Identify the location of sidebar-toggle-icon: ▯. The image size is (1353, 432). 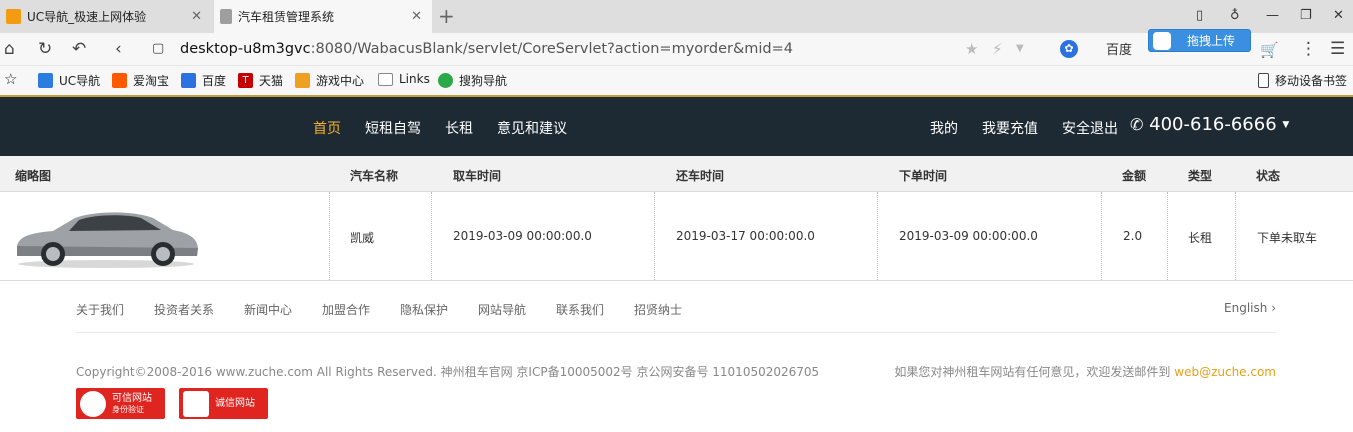
(1199, 15).